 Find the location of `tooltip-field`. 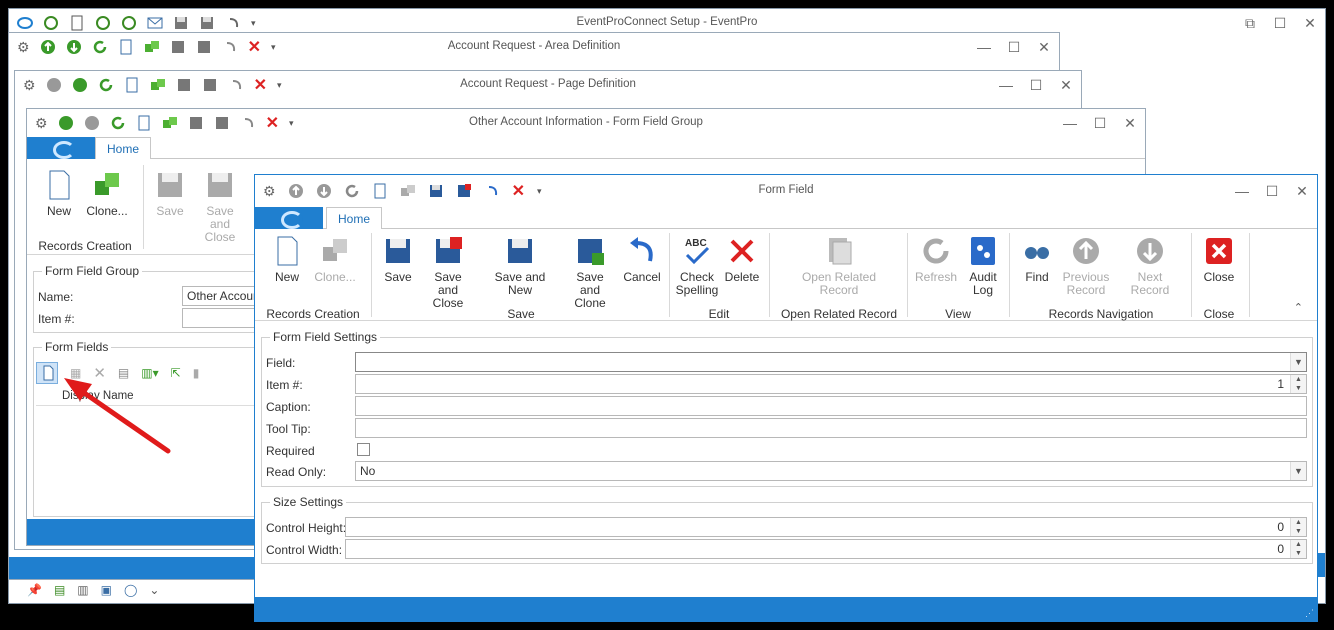

tooltip-field is located at coordinates (831, 428).